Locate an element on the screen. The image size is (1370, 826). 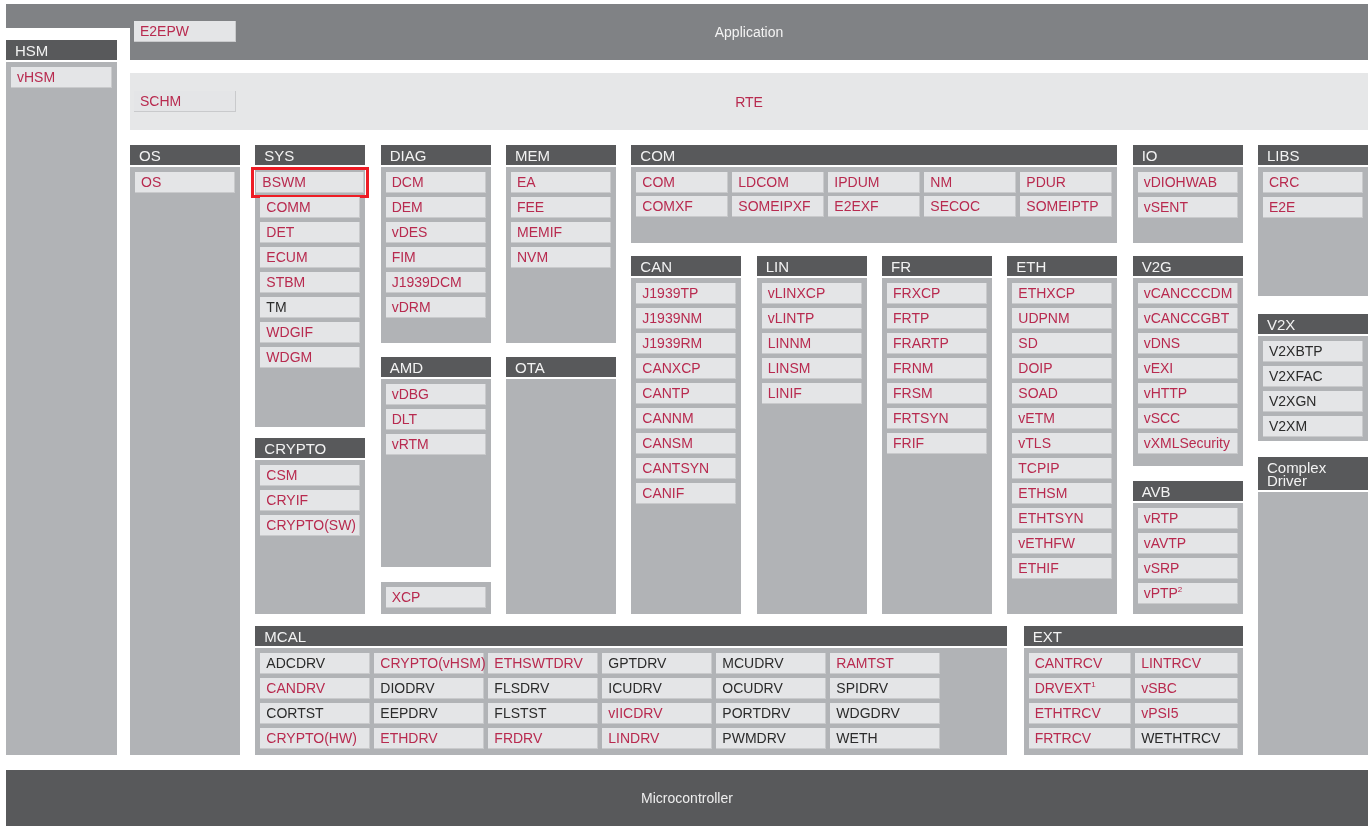
group-header: HSM is located at coordinates (61, 50).